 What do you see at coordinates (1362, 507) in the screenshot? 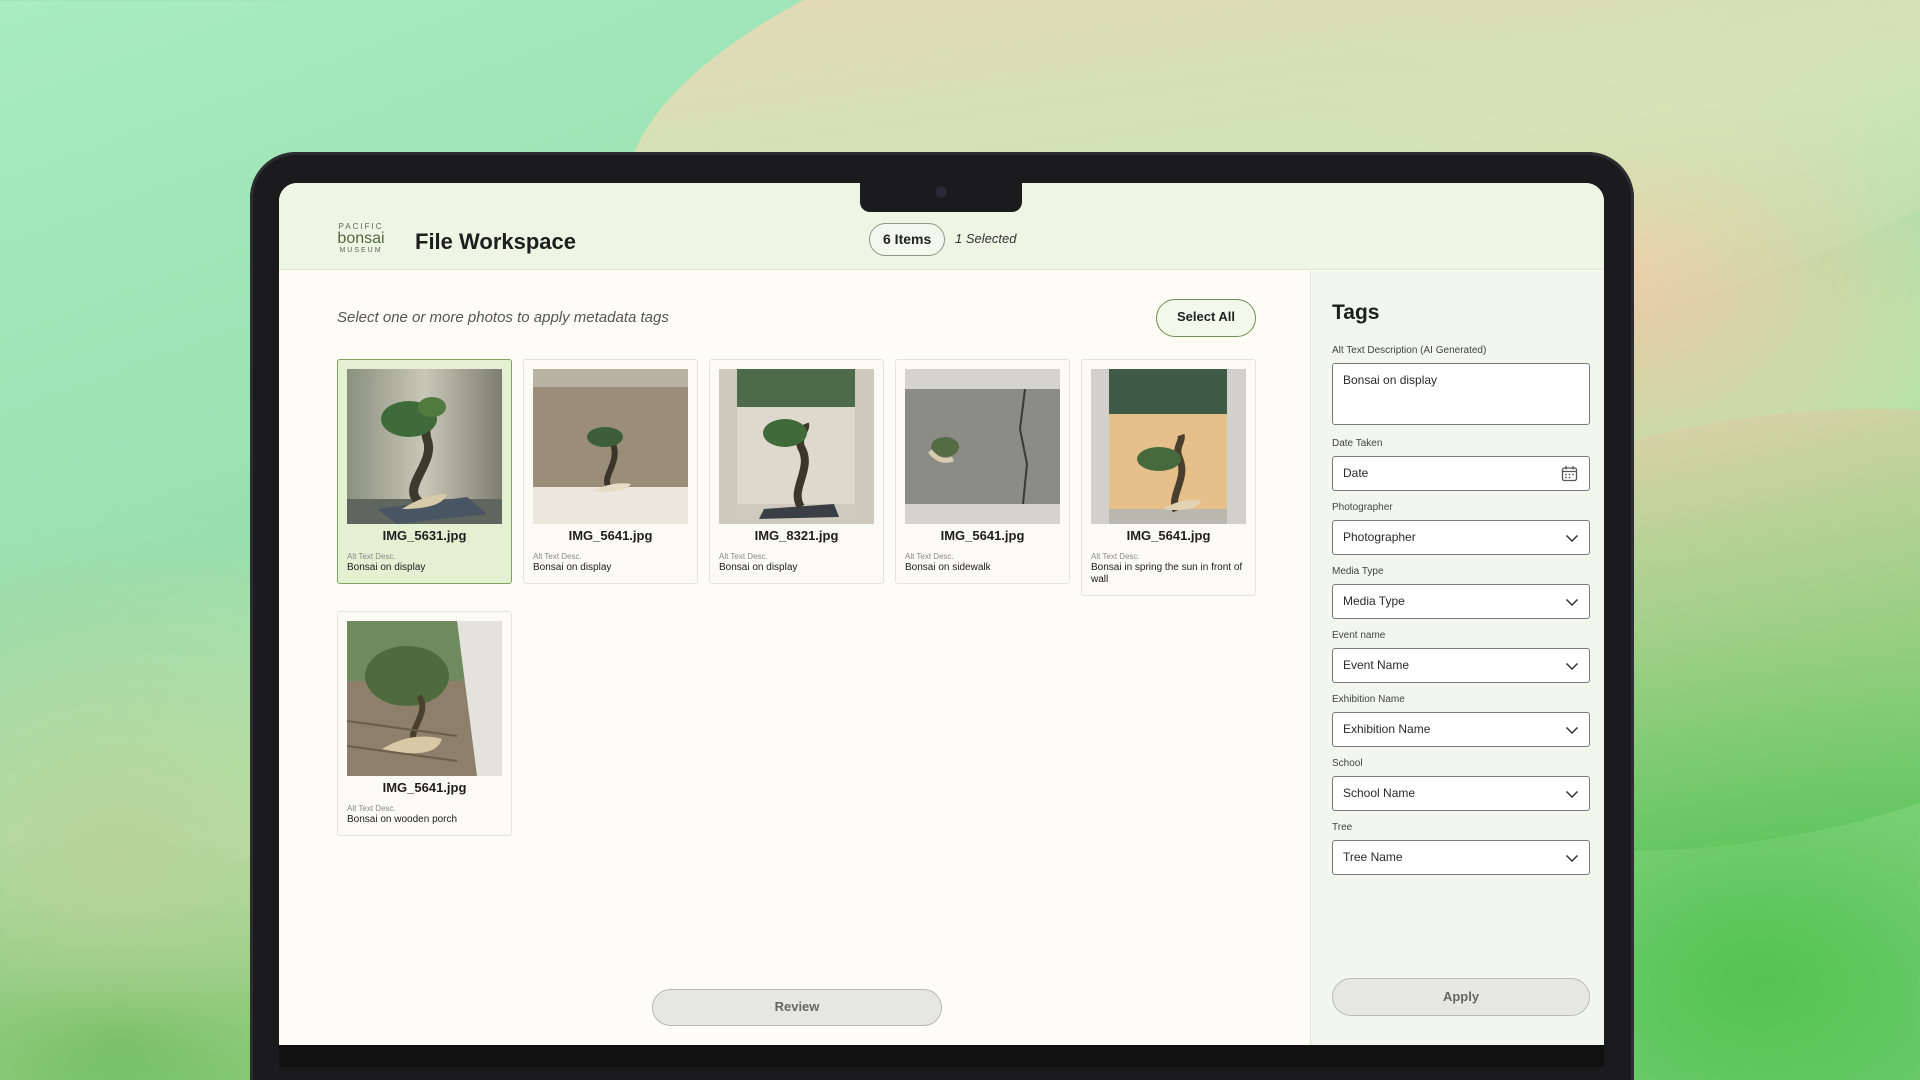
I see `photographer-label: Photographer` at bounding box center [1362, 507].